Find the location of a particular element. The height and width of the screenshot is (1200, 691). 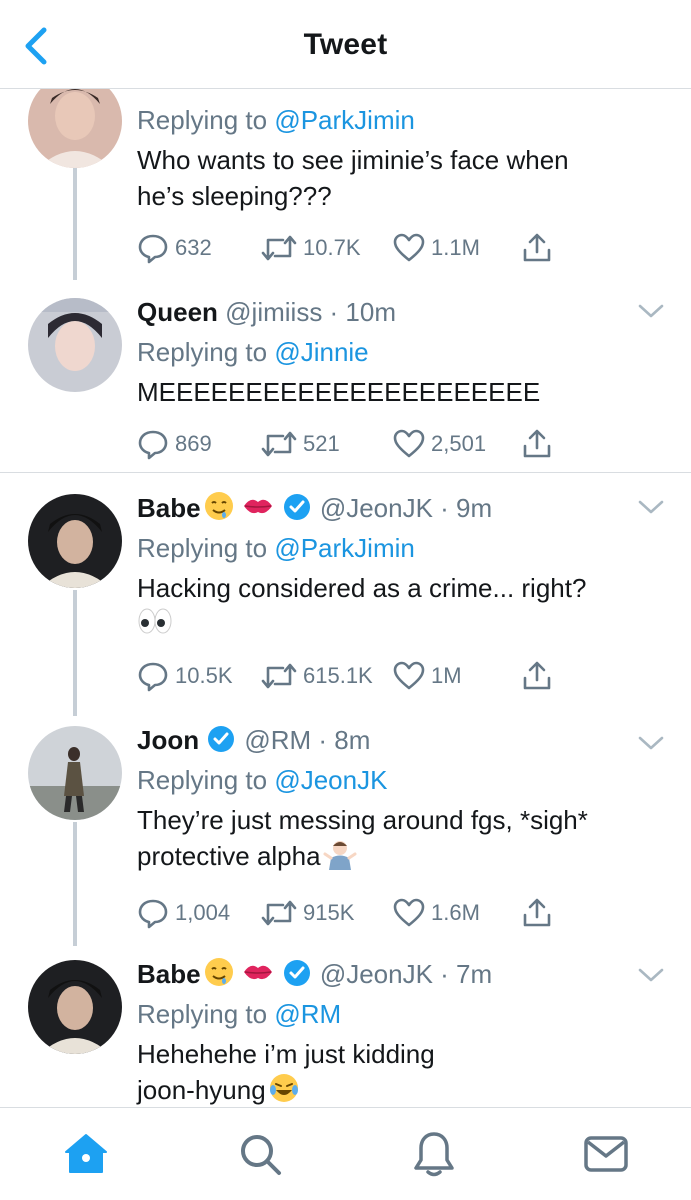

tweet-author: Babe @JeonJK · 9m is located at coordinates (404, 510).